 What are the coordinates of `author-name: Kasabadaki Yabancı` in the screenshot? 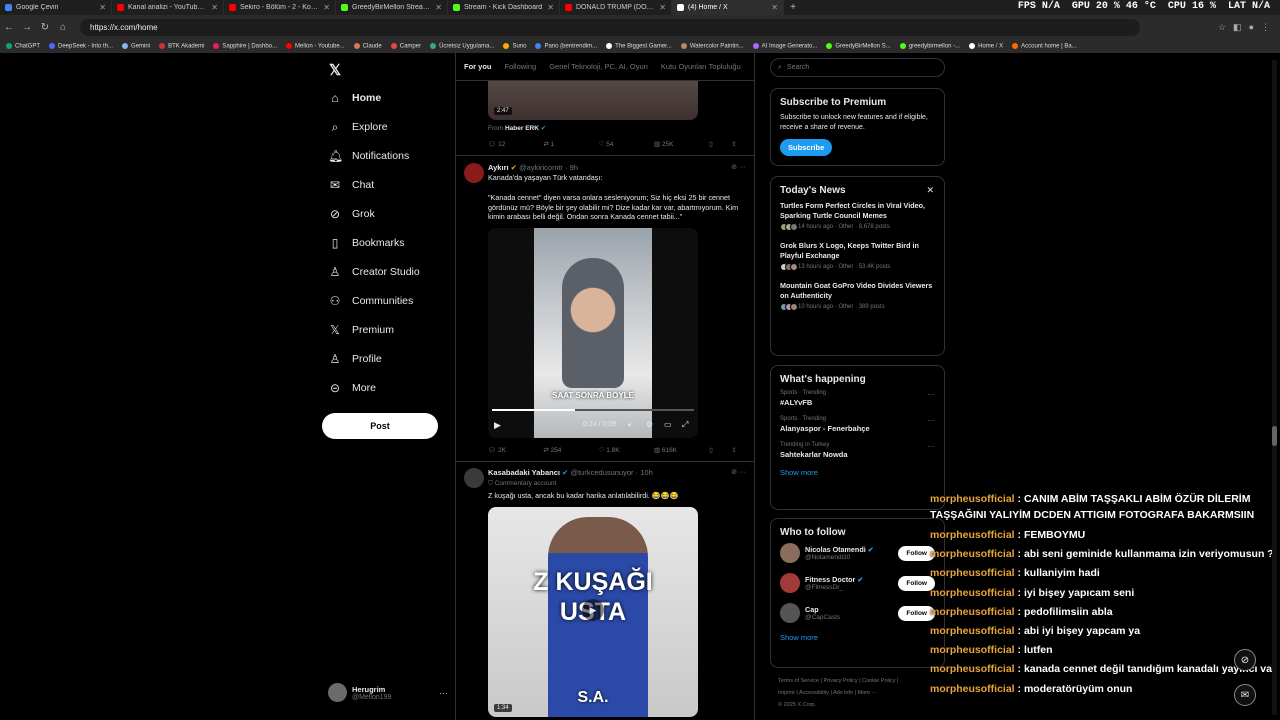 It's located at (524, 472).